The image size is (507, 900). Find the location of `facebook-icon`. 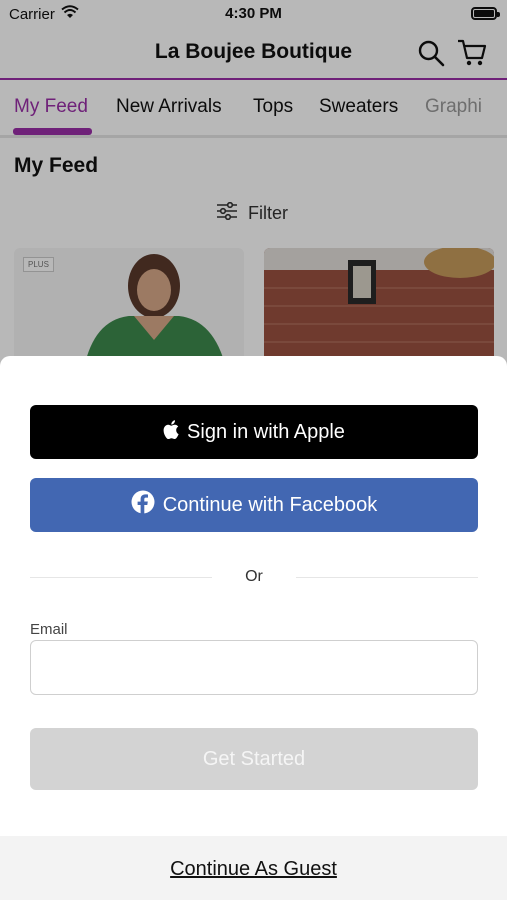

facebook-icon is located at coordinates (143, 505).